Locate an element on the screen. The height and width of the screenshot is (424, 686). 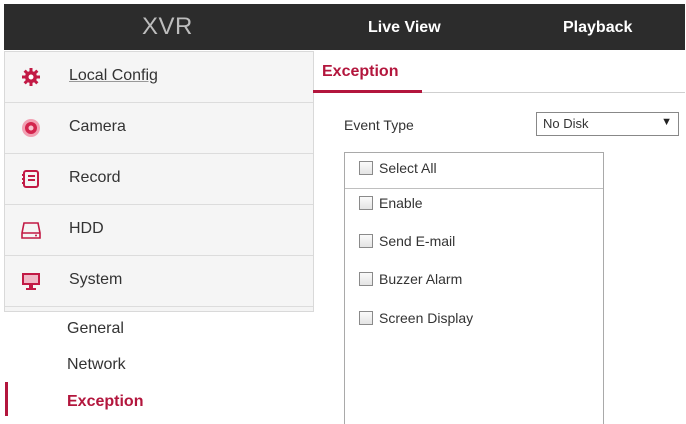
hdd-icon is located at coordinates (31, 230).